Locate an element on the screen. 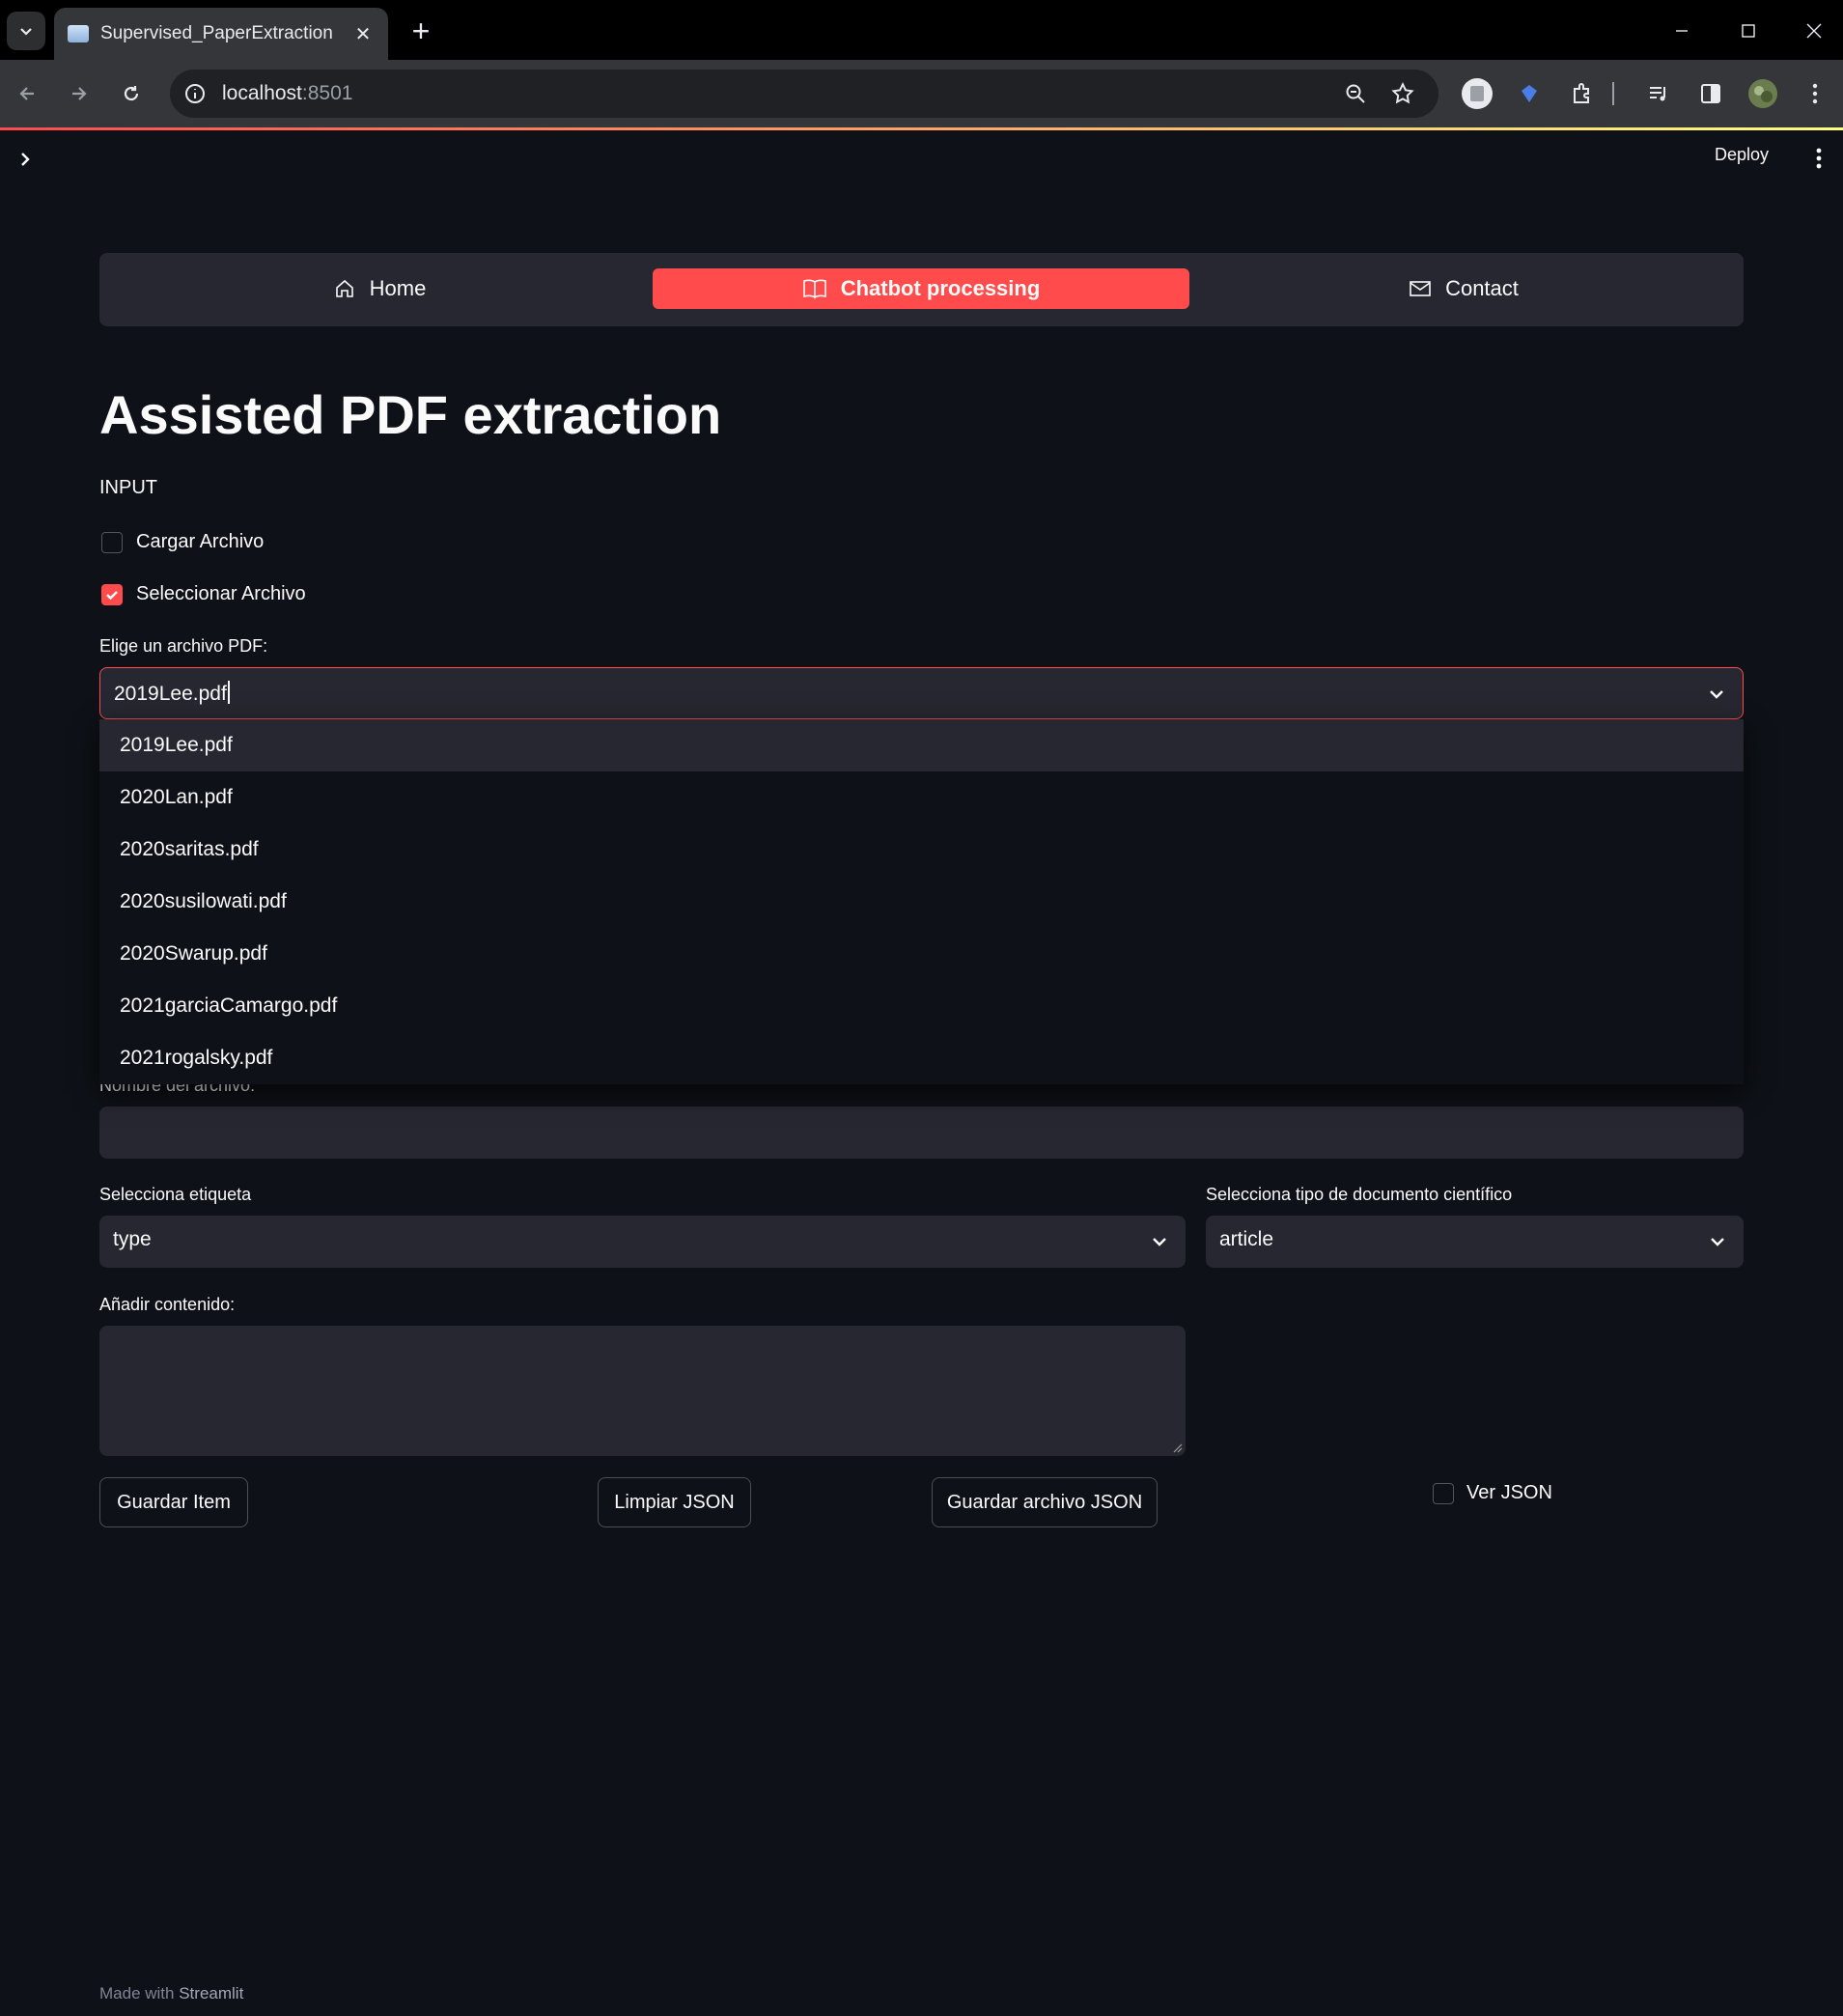  seleccionar-archivo-checkbox is located at coordinates (112, 595).